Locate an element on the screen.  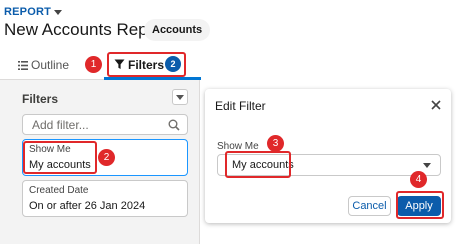
filter-card-label: Created Date is located at coordinates (59, 190).